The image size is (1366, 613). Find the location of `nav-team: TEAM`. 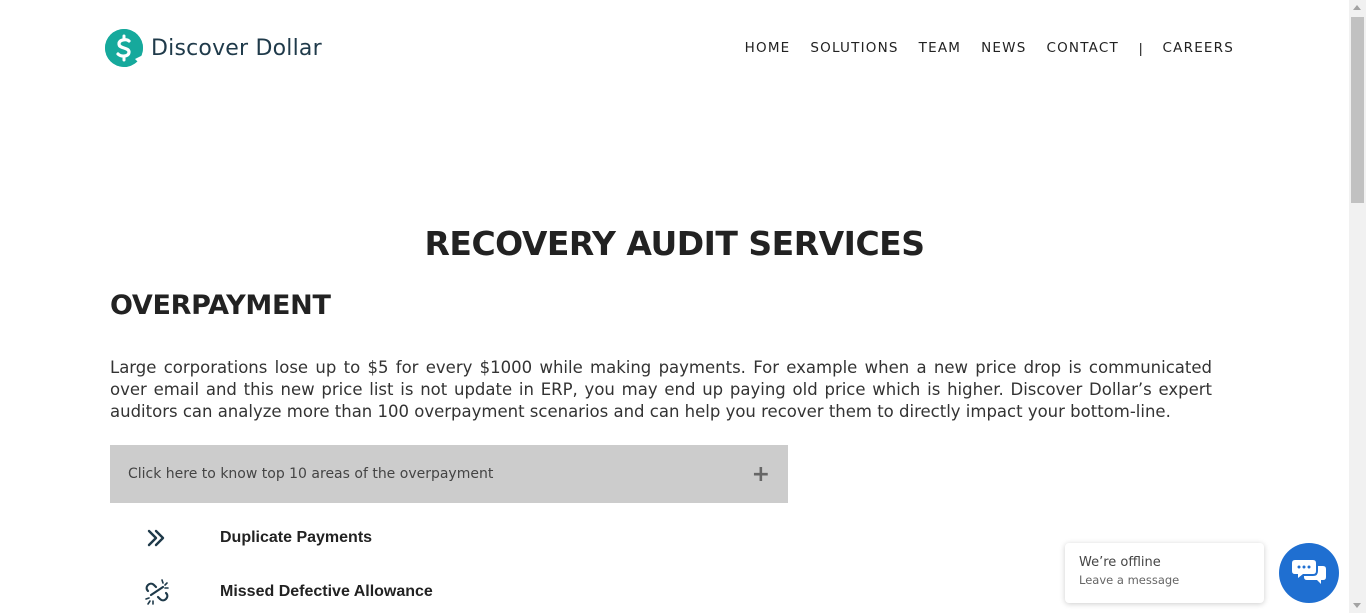

nav-team: TEAM is located at coordinates (940, 48).